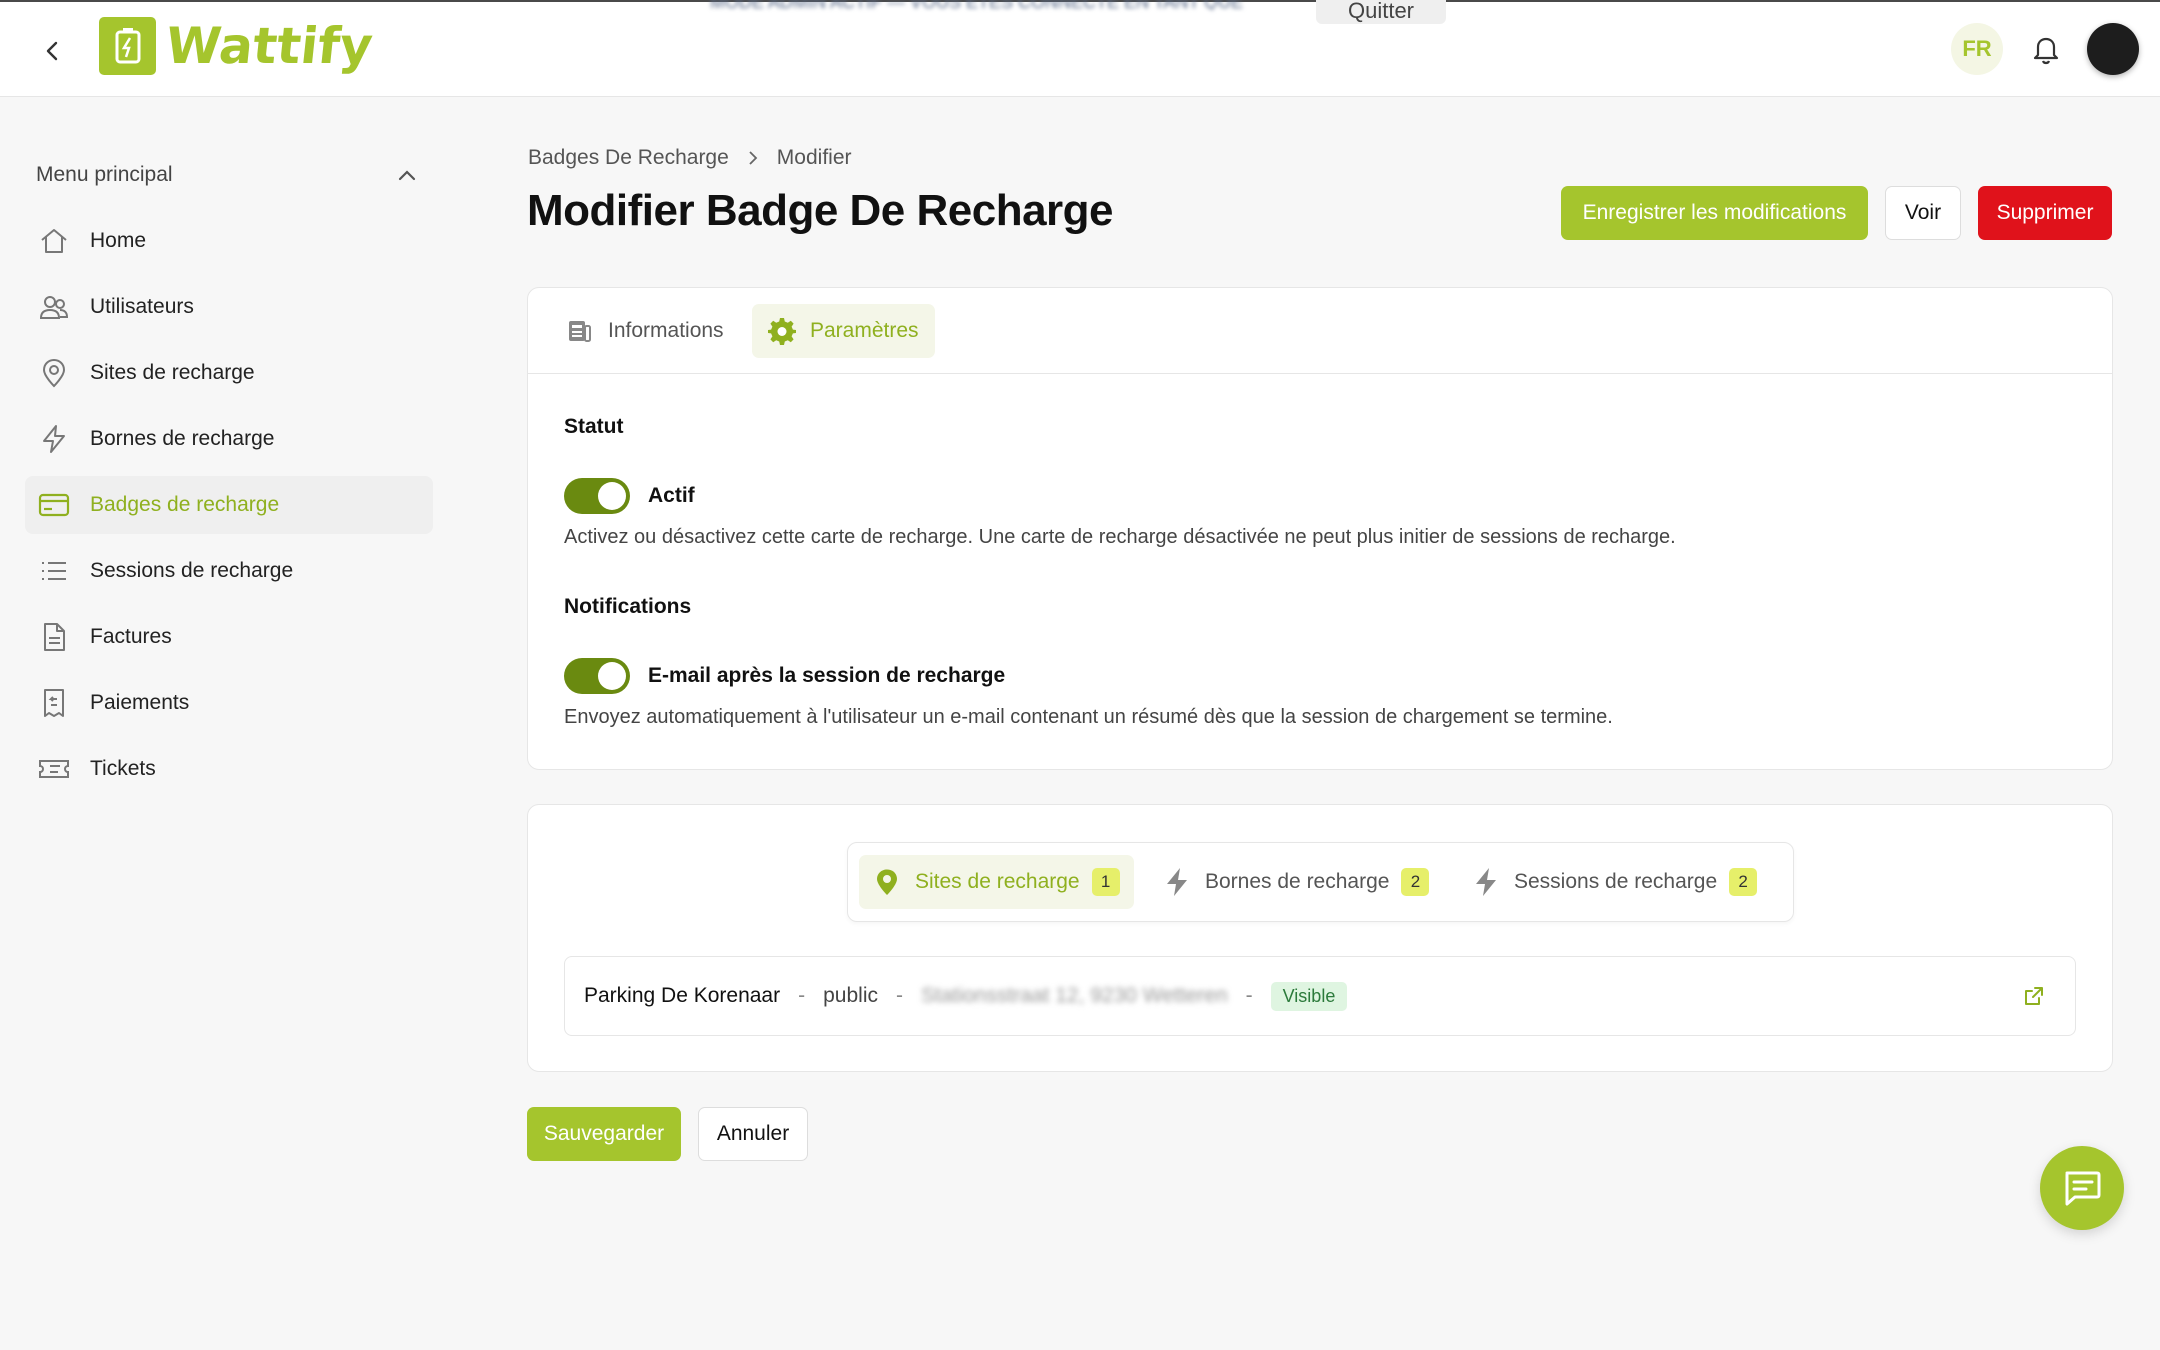 The width and height of the screenshot is (2160, 1350). Describe the element at coordinates (864, 330) in the screenshot. I see `tab-label: Paramètres` at that location.